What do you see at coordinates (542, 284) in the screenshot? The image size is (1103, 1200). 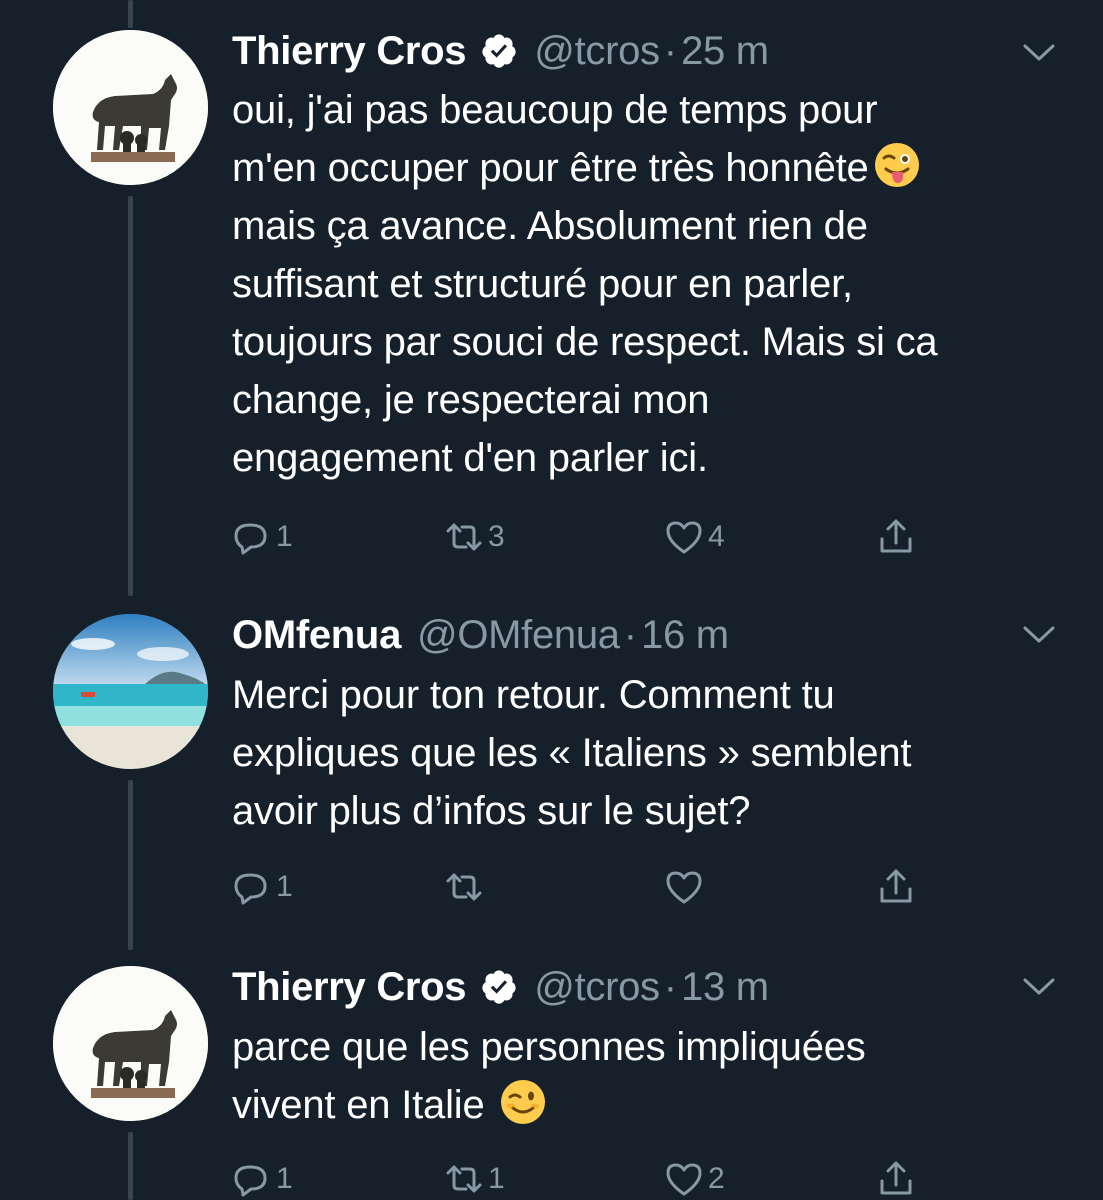 I see `tweet-text-line: suffisant et structuré pour en parler,` at bounding box center [542, 284].